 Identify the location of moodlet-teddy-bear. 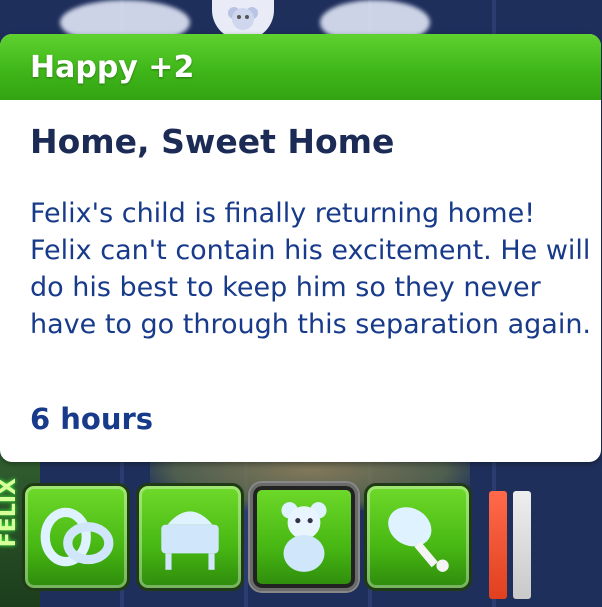
(304, 537).